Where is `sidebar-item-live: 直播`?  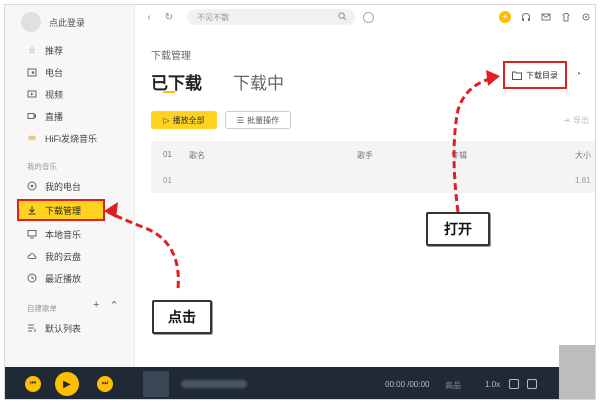 sidebar-item-live: 直播 is located at coordinates (70, 116).